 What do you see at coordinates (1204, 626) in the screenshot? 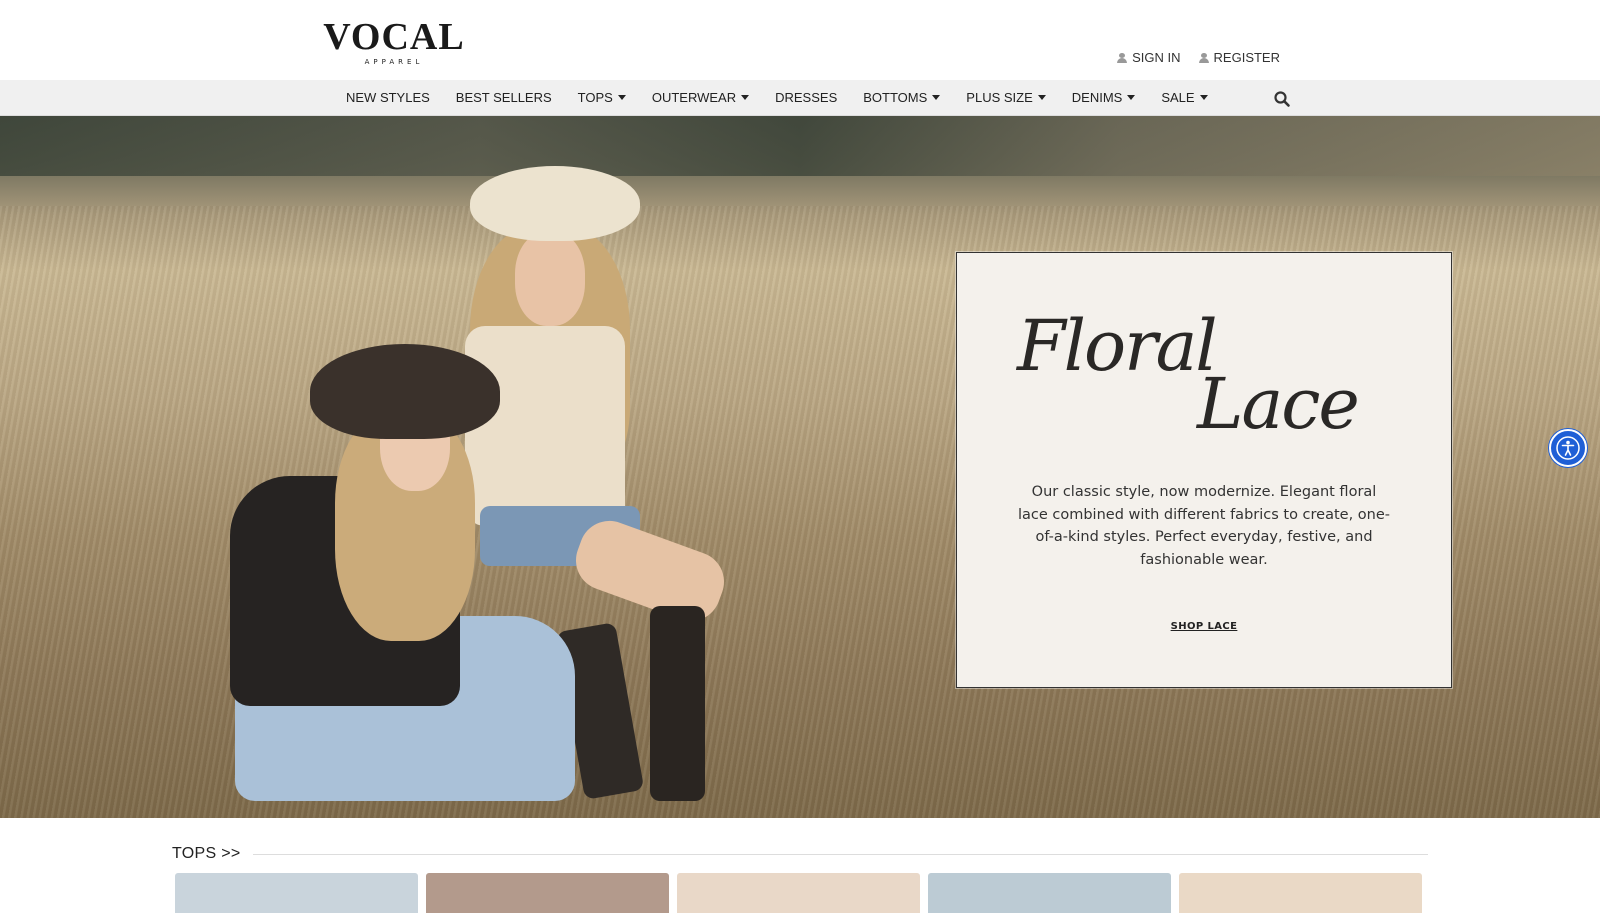
I see `shop-lace-link: SHOP LACE` at bounding box center [1204, 626].